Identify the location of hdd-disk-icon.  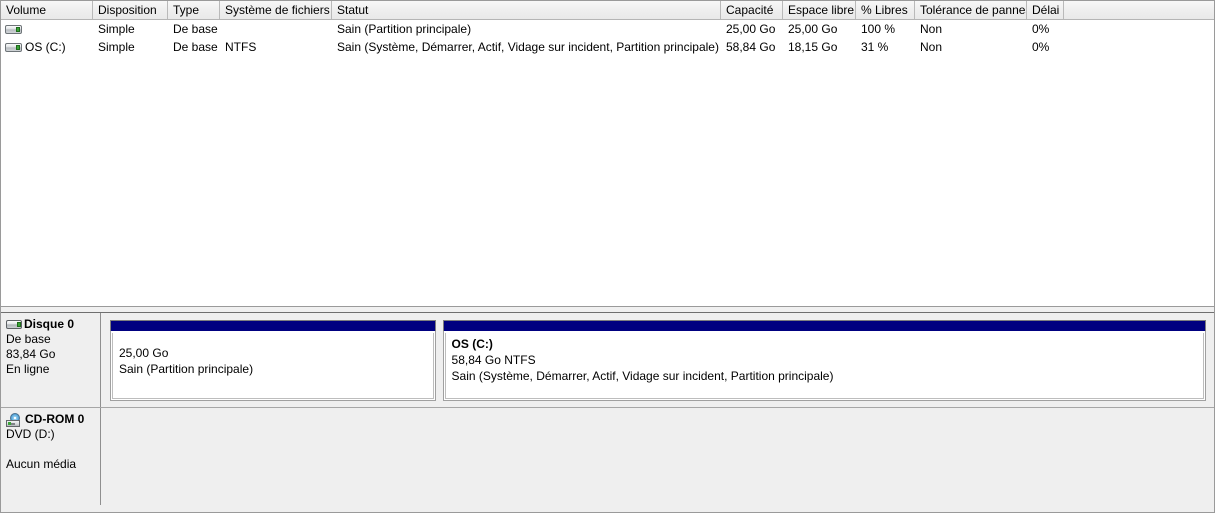
(14, 324).